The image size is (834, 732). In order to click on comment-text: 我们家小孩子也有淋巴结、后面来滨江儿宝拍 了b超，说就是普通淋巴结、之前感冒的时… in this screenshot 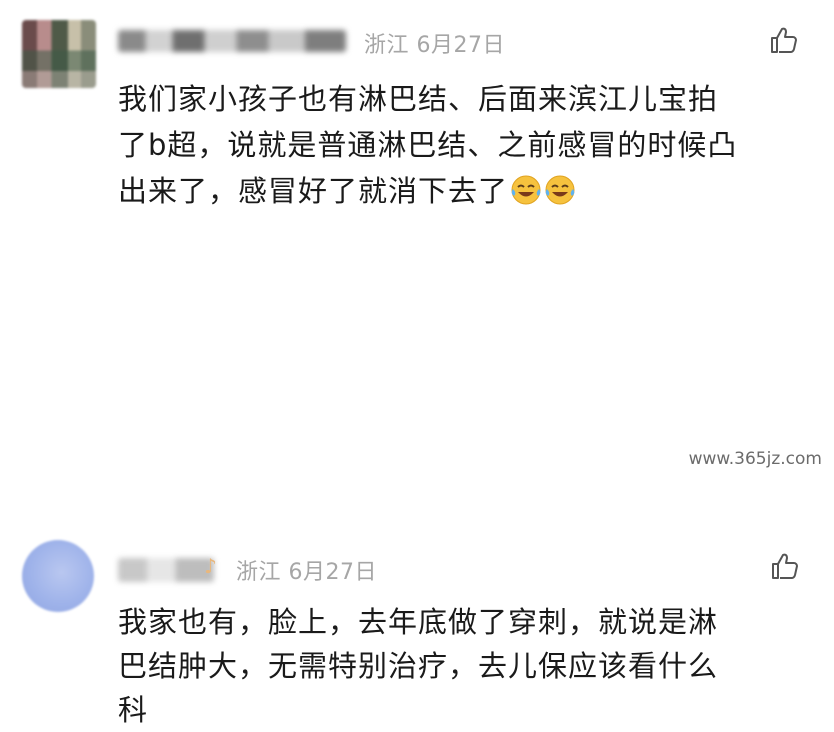, I will do `click(427, 145)`.